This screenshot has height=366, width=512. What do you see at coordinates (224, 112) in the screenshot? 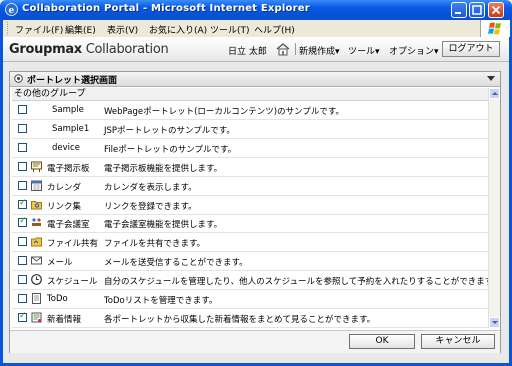
I see `portlet-description: WebPageポートレット(ローカルコンテンツ)のサンプルです。` at bounding box center [224, 112].